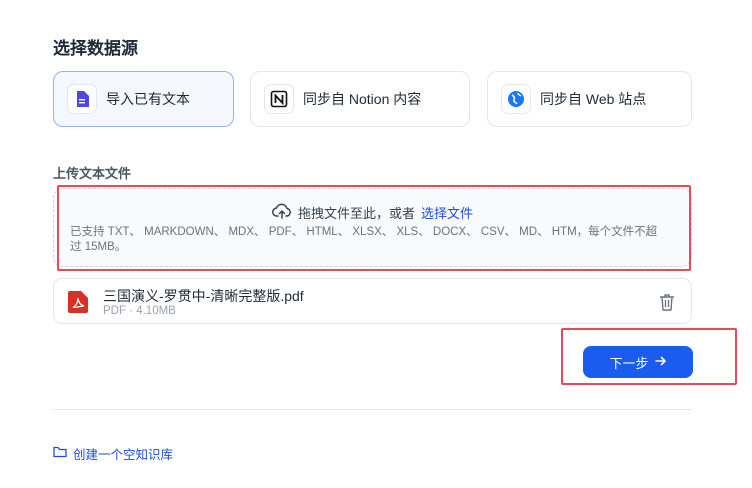 This screenshot has height=488, width=752. I want to click on select-file-link: 选择文件, so click(447, 212).